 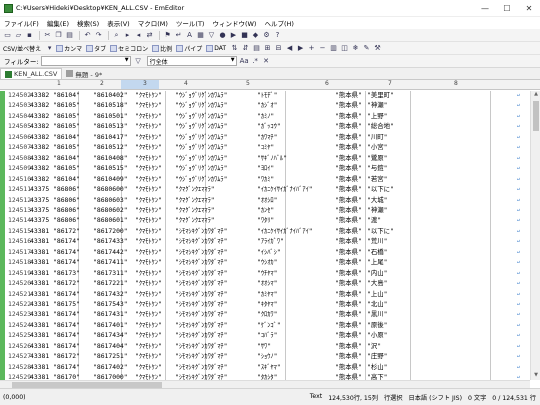 What do you see at coordinates (267, 274) in the screenshot?
I see `cell-town-kana: "ｳﾁﾔﾏ"` at bounding box center [267, 274].